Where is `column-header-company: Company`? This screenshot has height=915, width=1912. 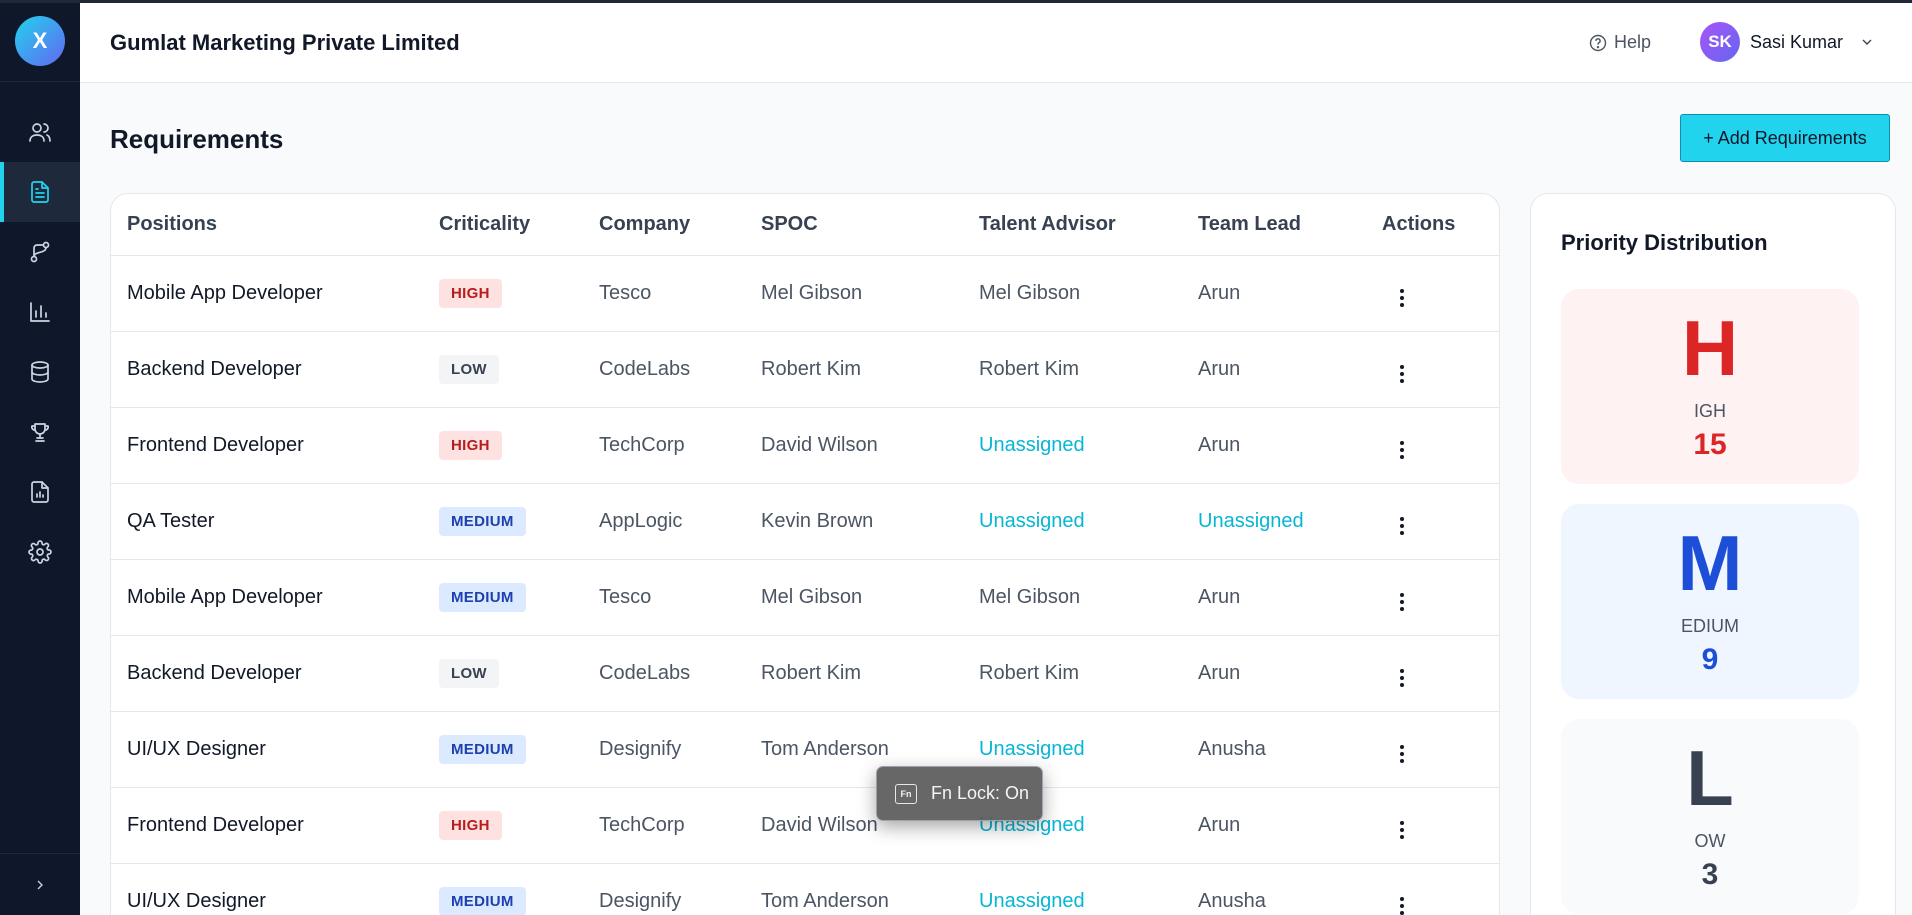 column-header-company: Company is located at coordinates (664, 225).